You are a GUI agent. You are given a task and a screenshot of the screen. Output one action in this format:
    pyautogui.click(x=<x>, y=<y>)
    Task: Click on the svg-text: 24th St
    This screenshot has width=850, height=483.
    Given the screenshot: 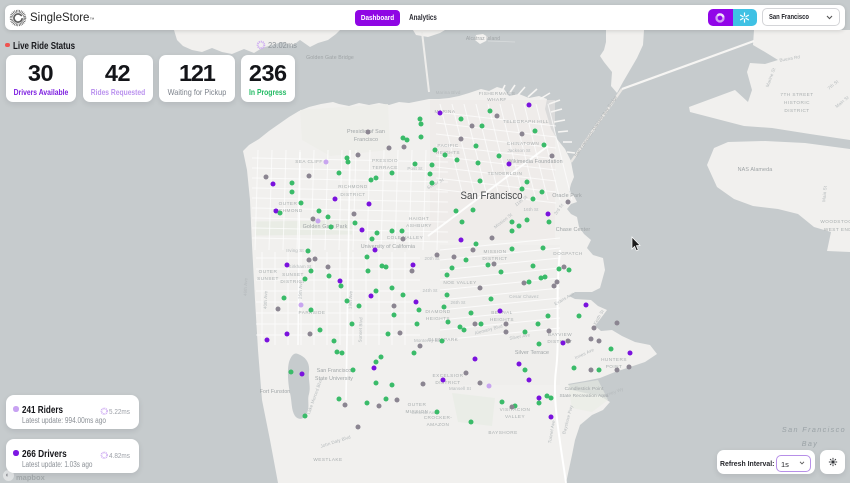 What is the action you would take?
    pyautogui.click(x=431, y=290)
    